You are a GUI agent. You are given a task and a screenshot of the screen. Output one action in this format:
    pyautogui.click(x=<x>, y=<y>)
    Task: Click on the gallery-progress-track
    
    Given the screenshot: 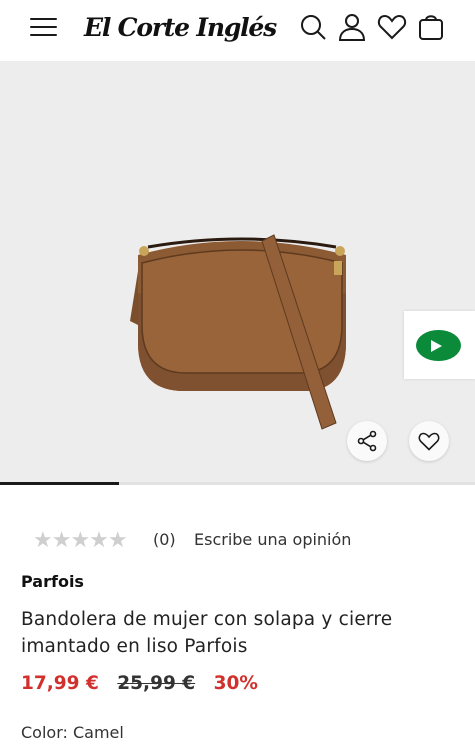 What is the action you would take?
    pyautogui.click(x=237, y=483)
    